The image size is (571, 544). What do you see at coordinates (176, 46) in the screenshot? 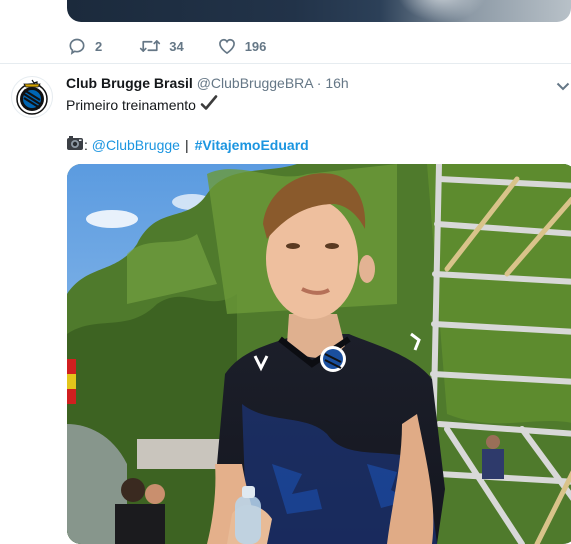
I see `retweet-count: 34` at bounding box center [176, 46].